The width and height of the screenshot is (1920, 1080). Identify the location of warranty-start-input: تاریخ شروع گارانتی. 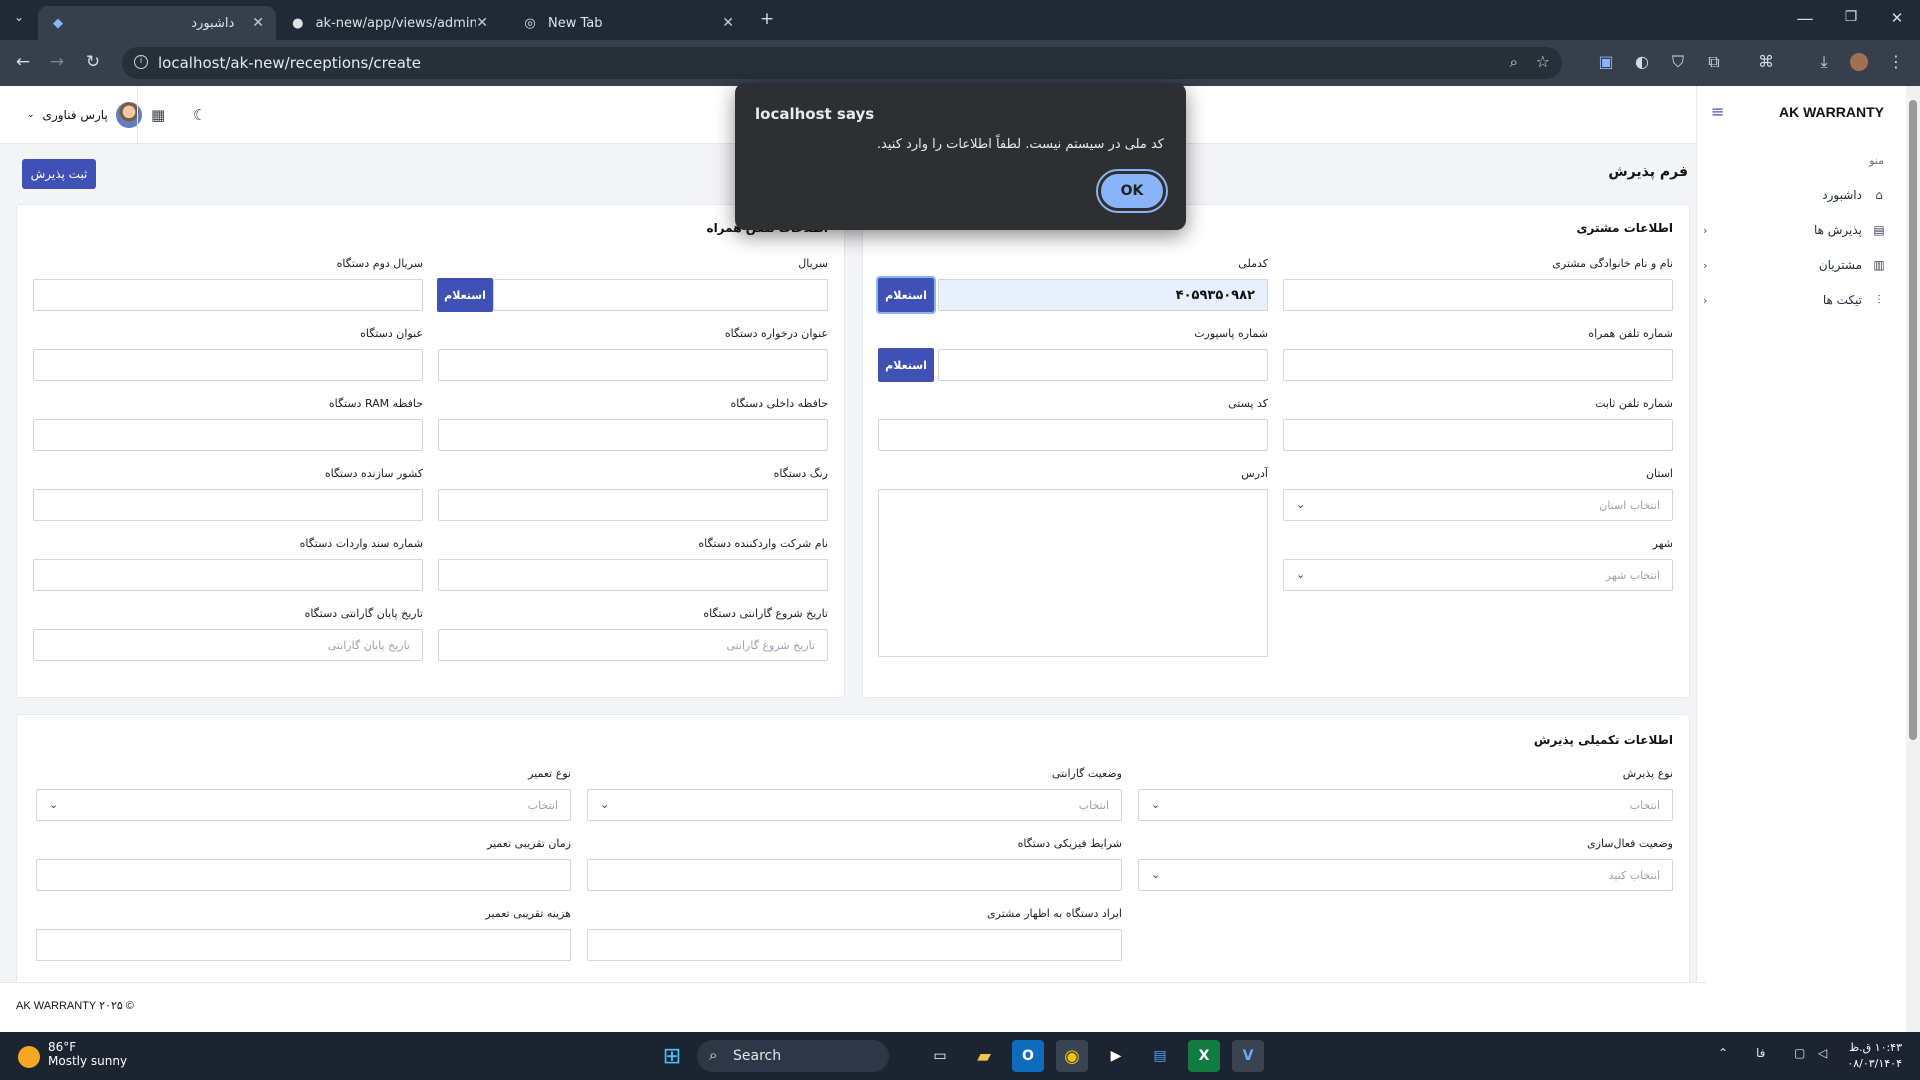
(633, 645).